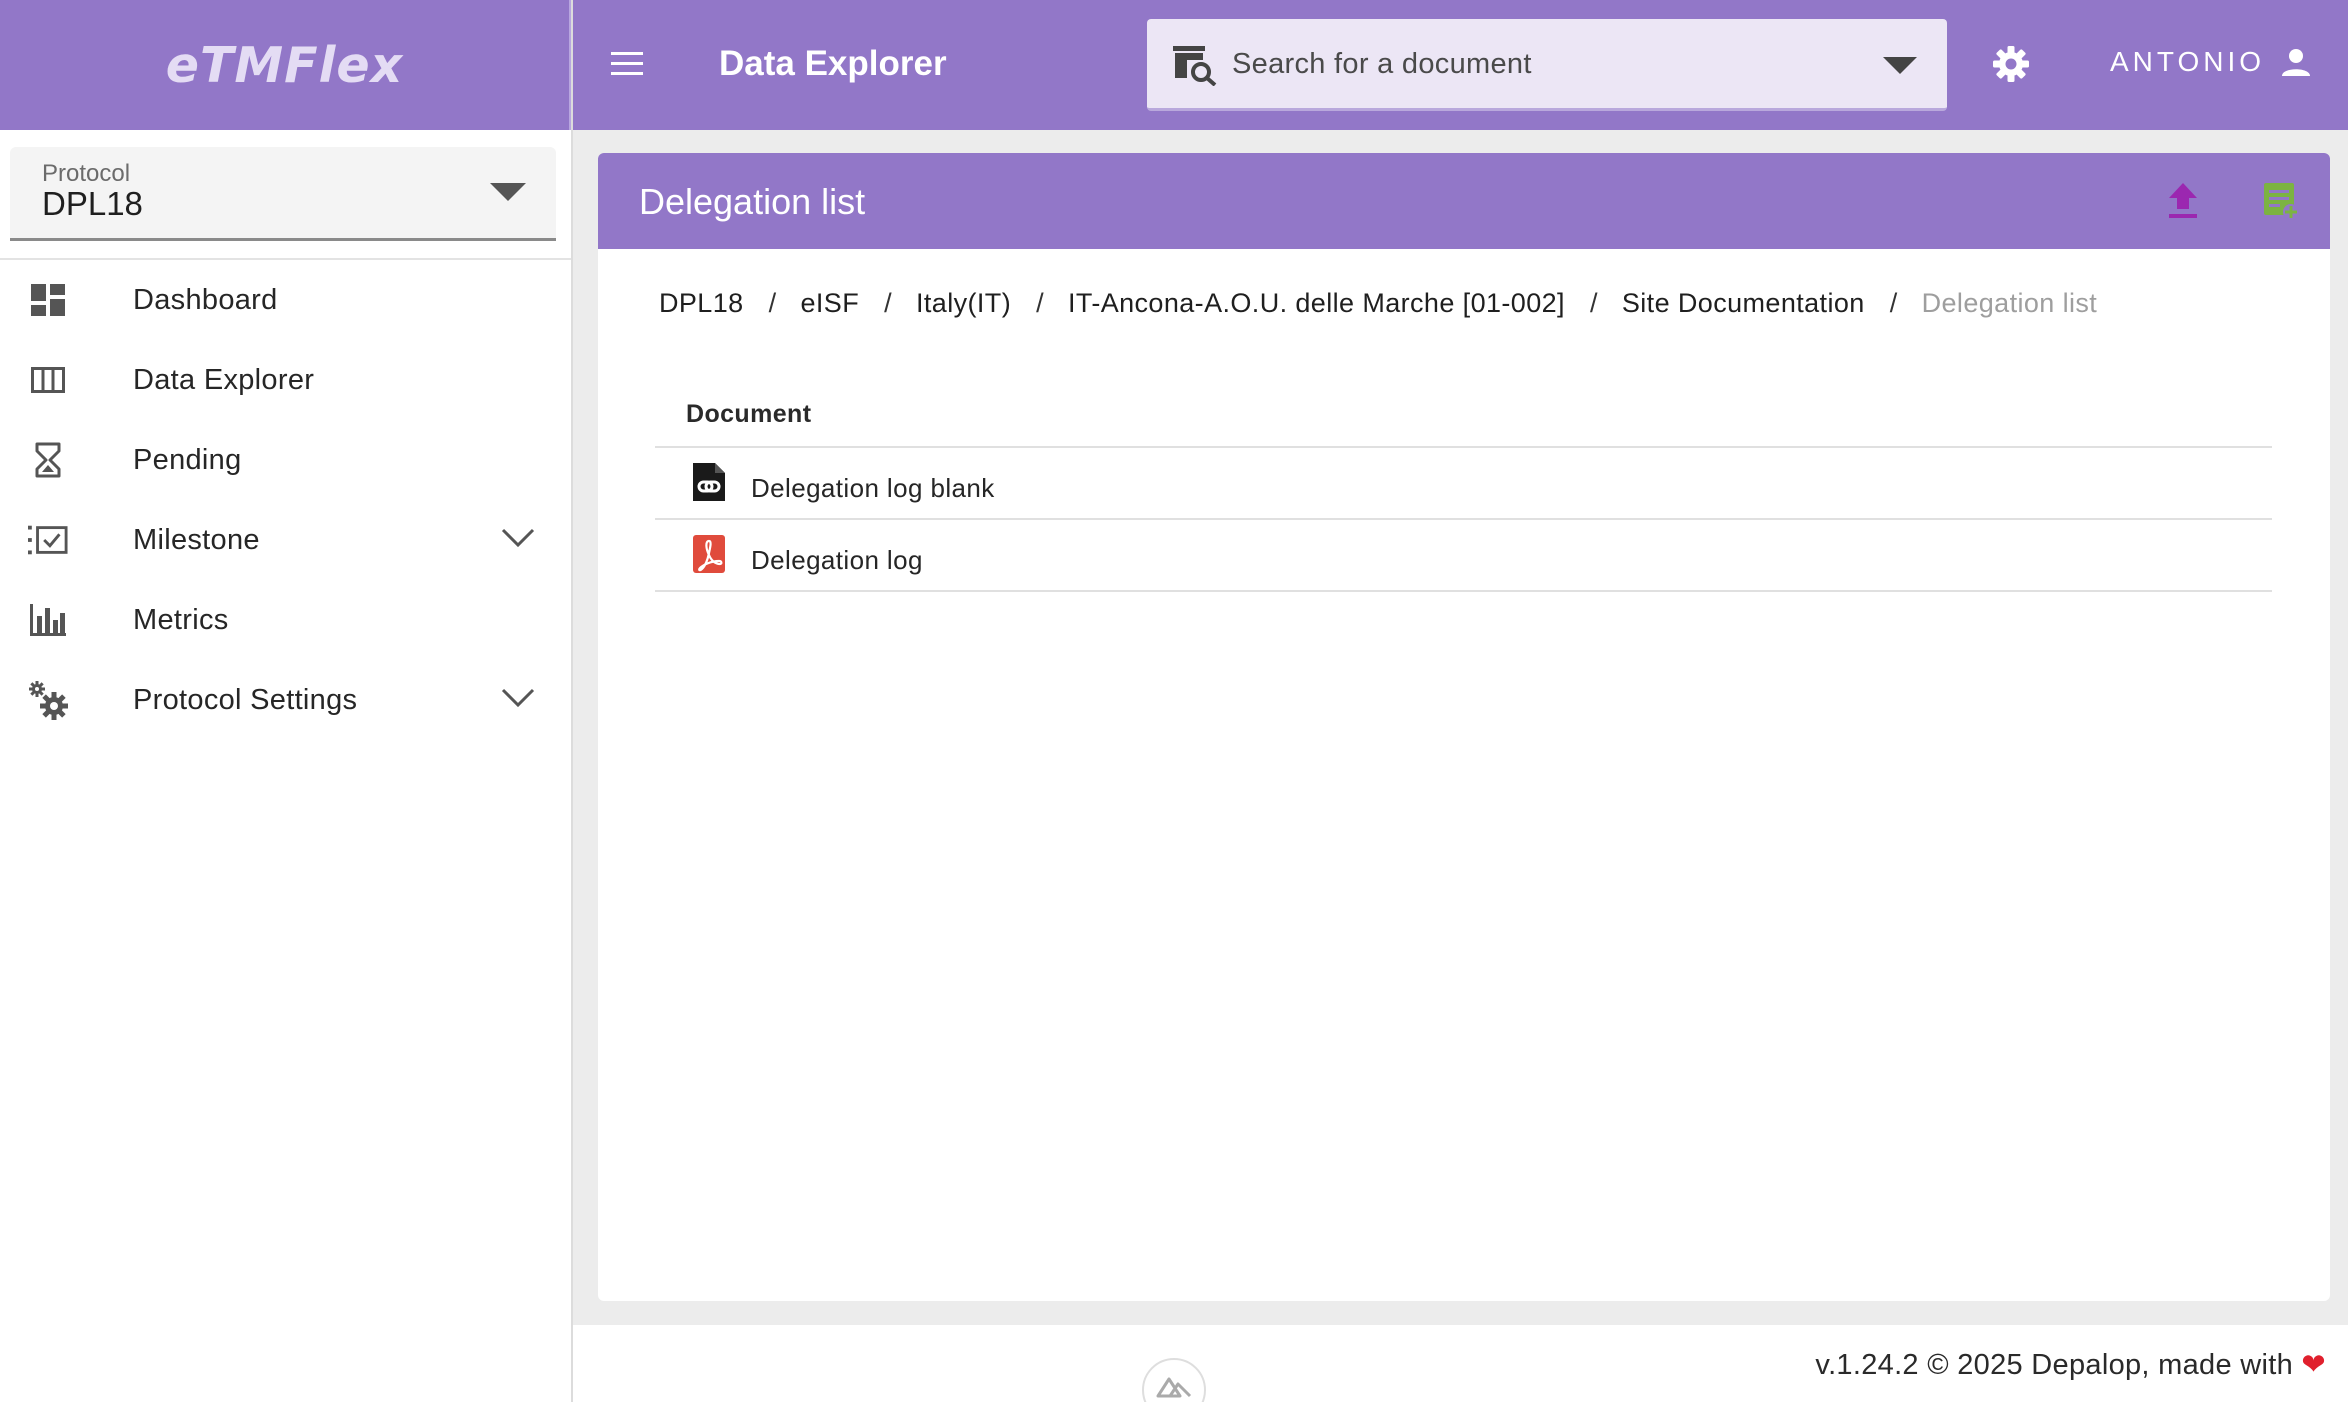 The image size is (2348, 1402). I want to click on table-header: Document, so click(1463, 415).